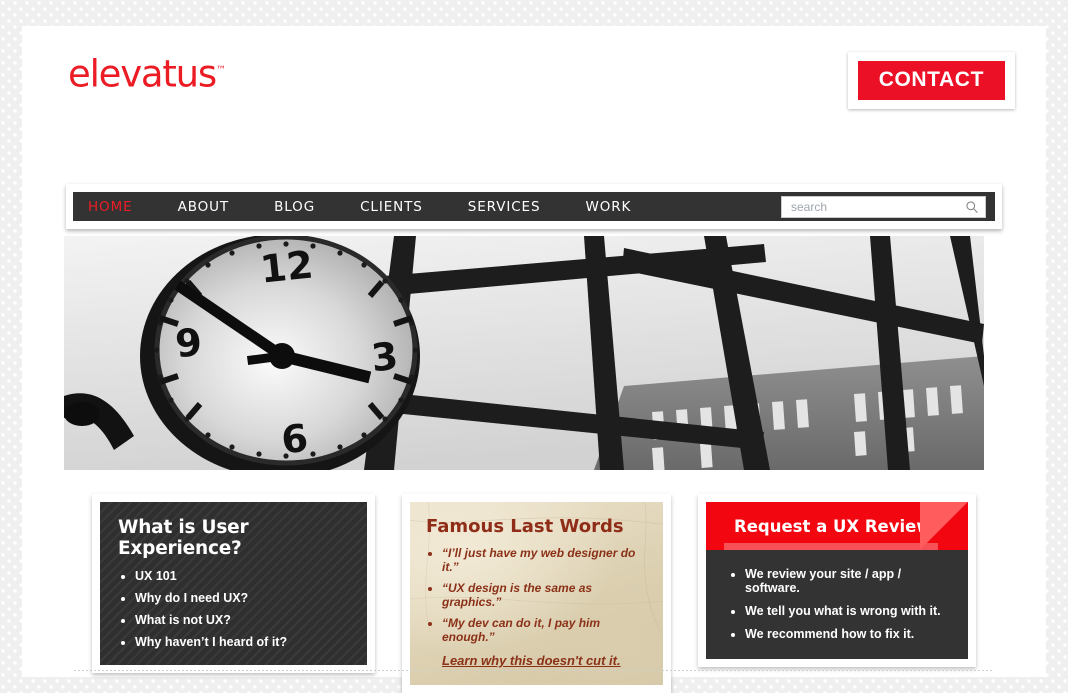 The height and width of the screenshot is (693, 1068). What do you see at coordinates (842, 634) in the screenshot?
I see `list-item: We recommend how to fix it.` at bounding box center [842, 634].